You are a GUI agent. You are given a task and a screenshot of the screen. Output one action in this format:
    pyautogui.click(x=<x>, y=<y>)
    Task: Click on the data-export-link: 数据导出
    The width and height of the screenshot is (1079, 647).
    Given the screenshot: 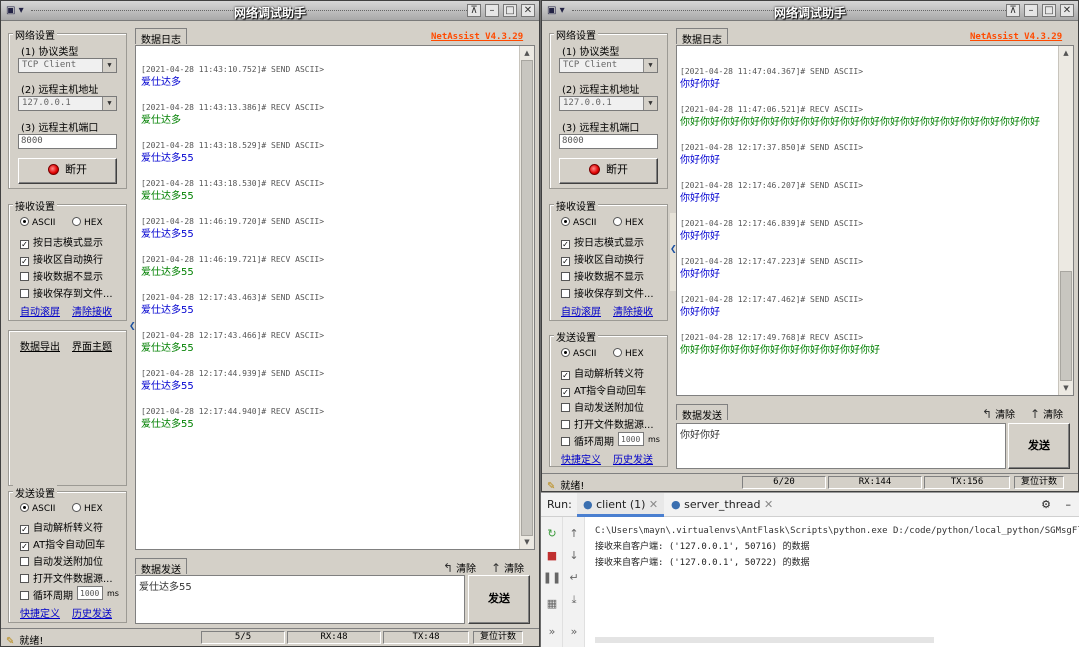 What is the action you would take?
    pyautogui.click(x=40, y=345)
    